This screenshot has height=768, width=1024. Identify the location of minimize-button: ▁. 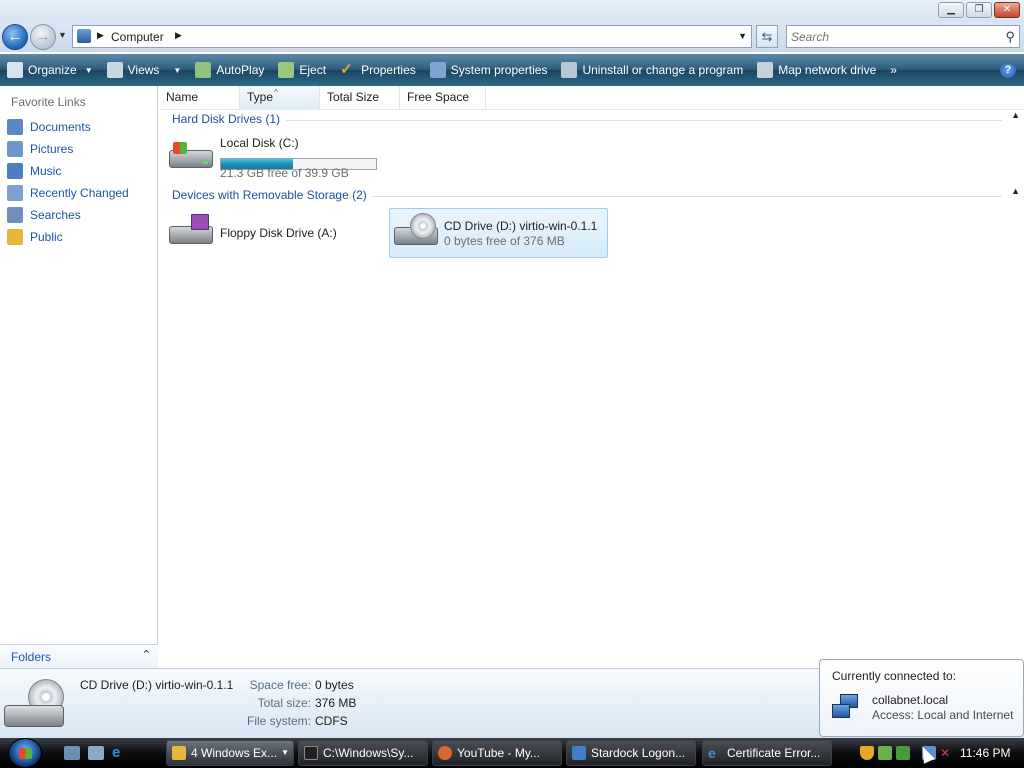
(951, 10).